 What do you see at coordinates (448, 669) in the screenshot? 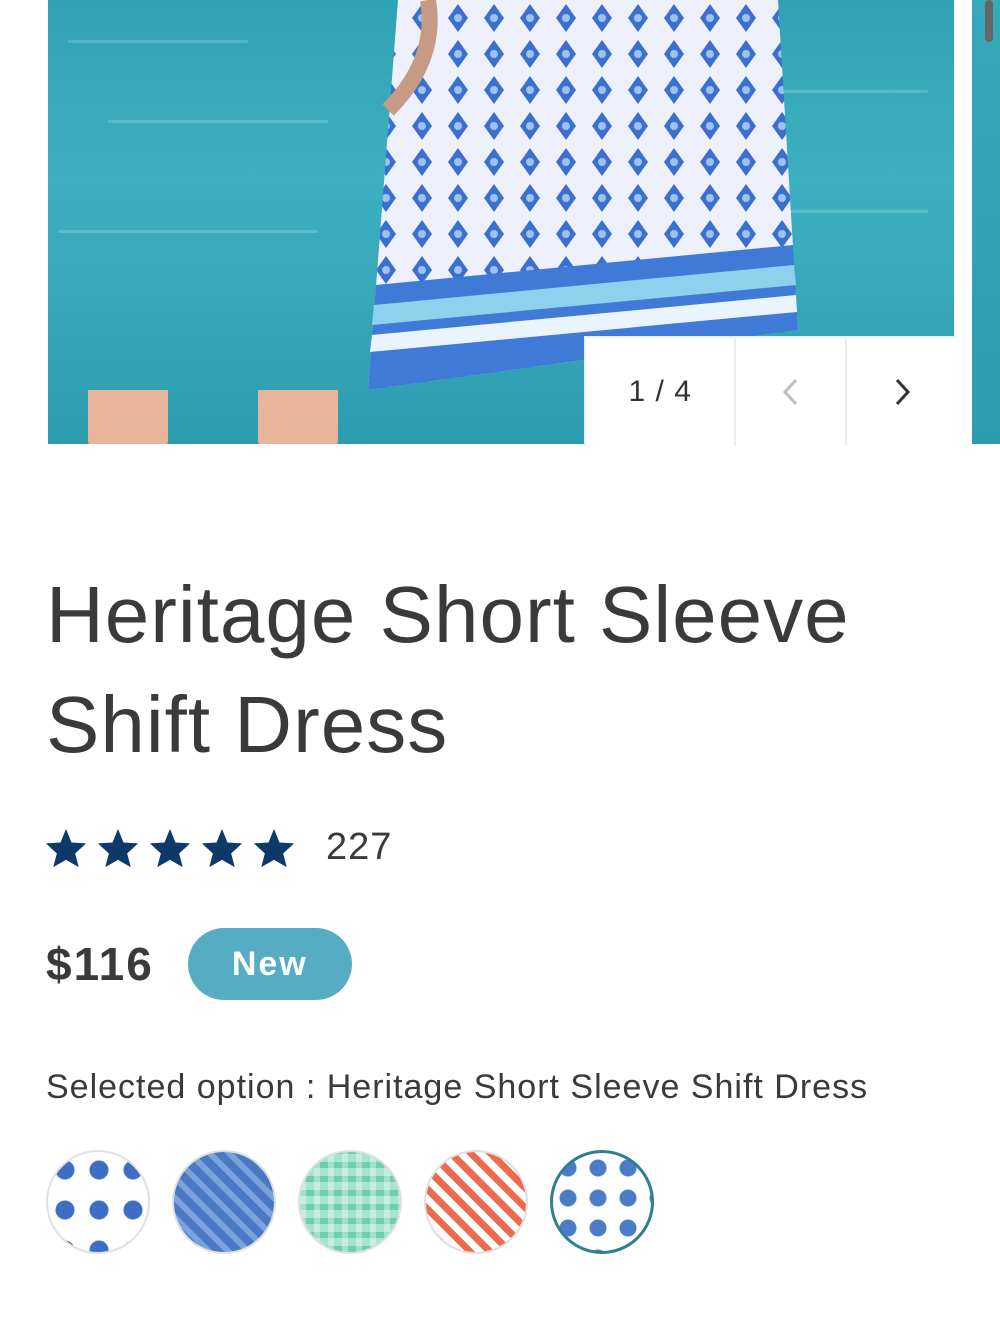
I see `product-title: Heritage Short Sleeve Shift Dress` at bounding box center [448, 669].